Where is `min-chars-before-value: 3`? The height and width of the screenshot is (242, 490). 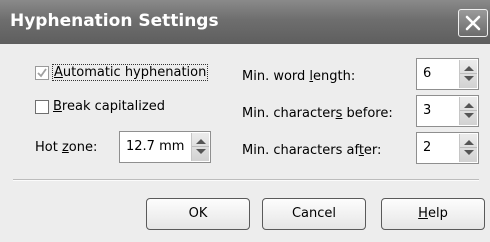
min-chars-before-value: 3 is located at coordinates (427, 110).